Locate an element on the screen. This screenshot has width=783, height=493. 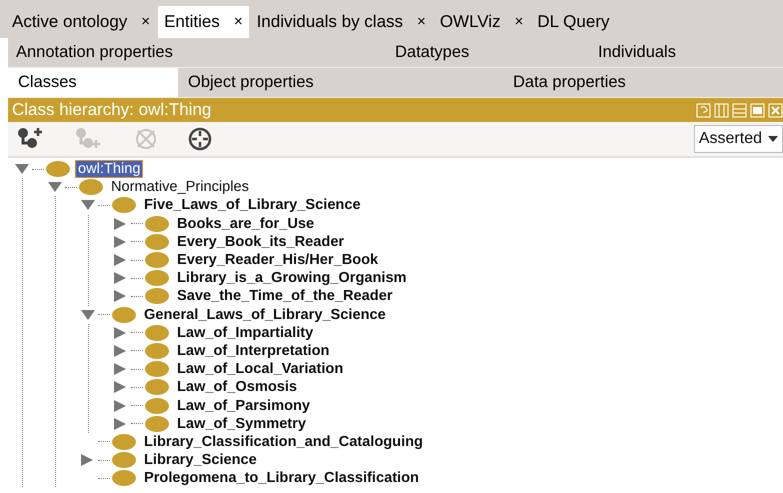
class-label: owl:Thing is located at coordinates (109, 169).